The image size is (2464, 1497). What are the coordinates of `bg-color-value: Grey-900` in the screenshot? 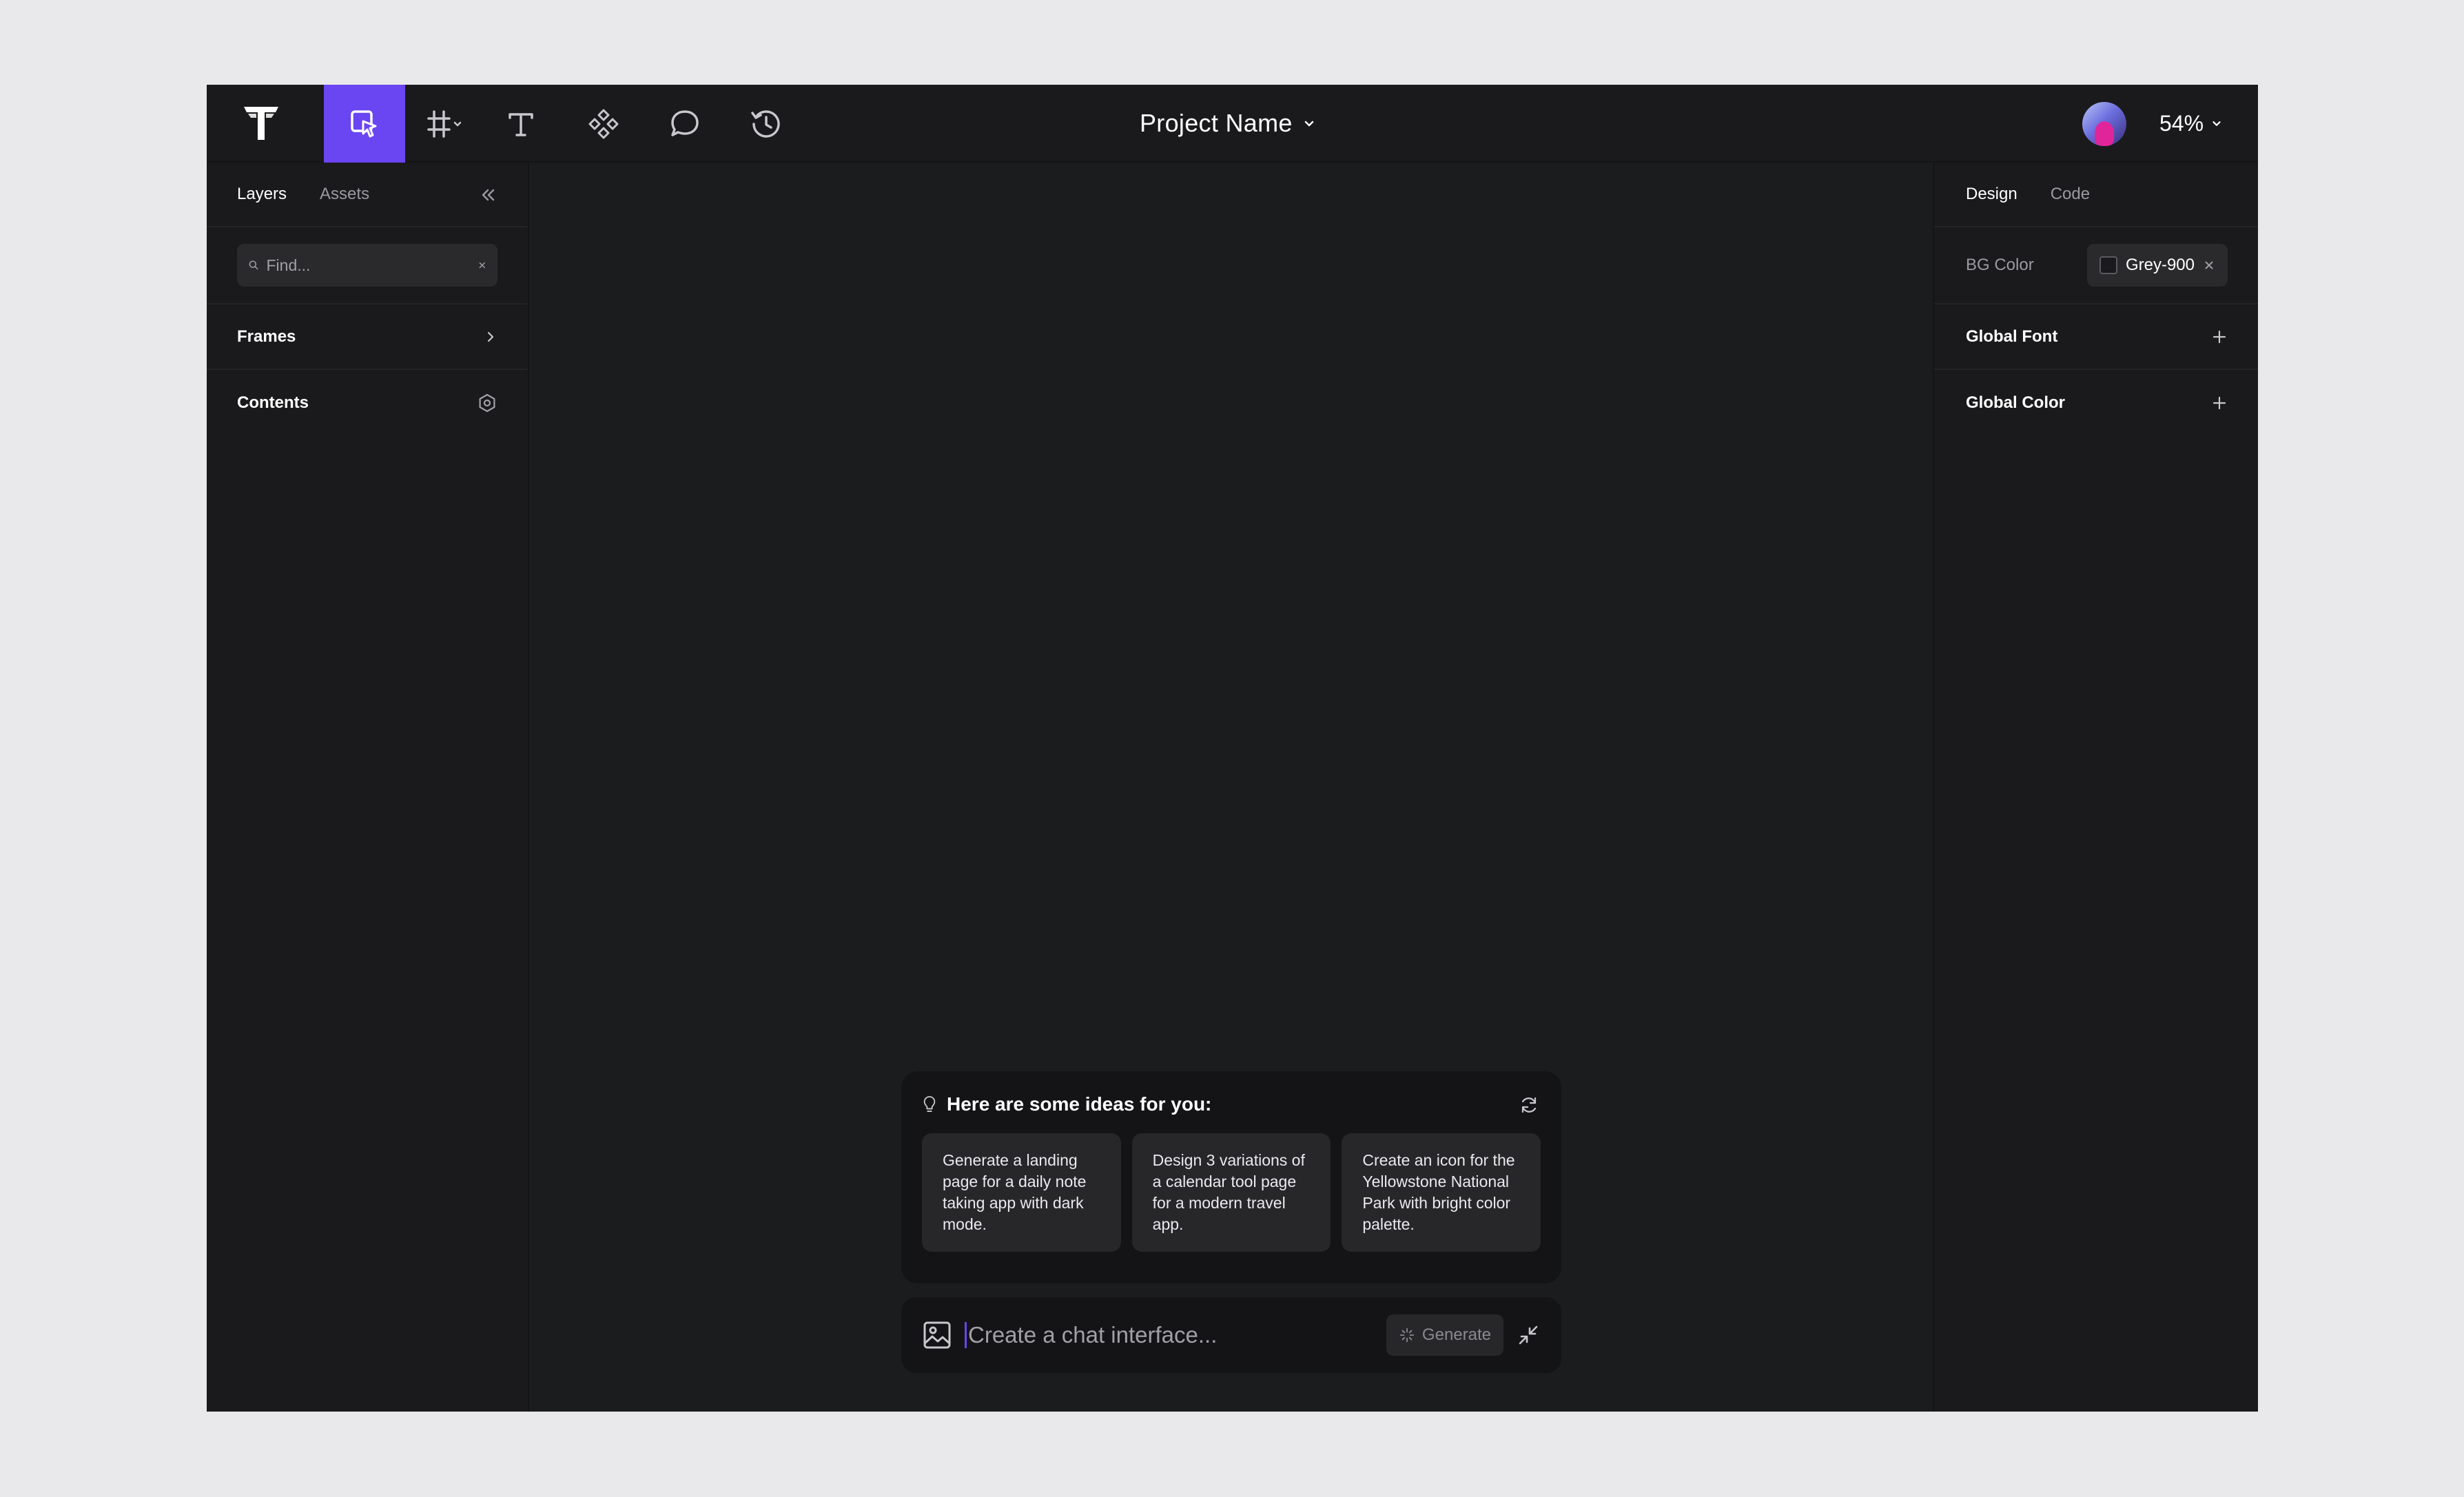 It's located at (2160, 265).